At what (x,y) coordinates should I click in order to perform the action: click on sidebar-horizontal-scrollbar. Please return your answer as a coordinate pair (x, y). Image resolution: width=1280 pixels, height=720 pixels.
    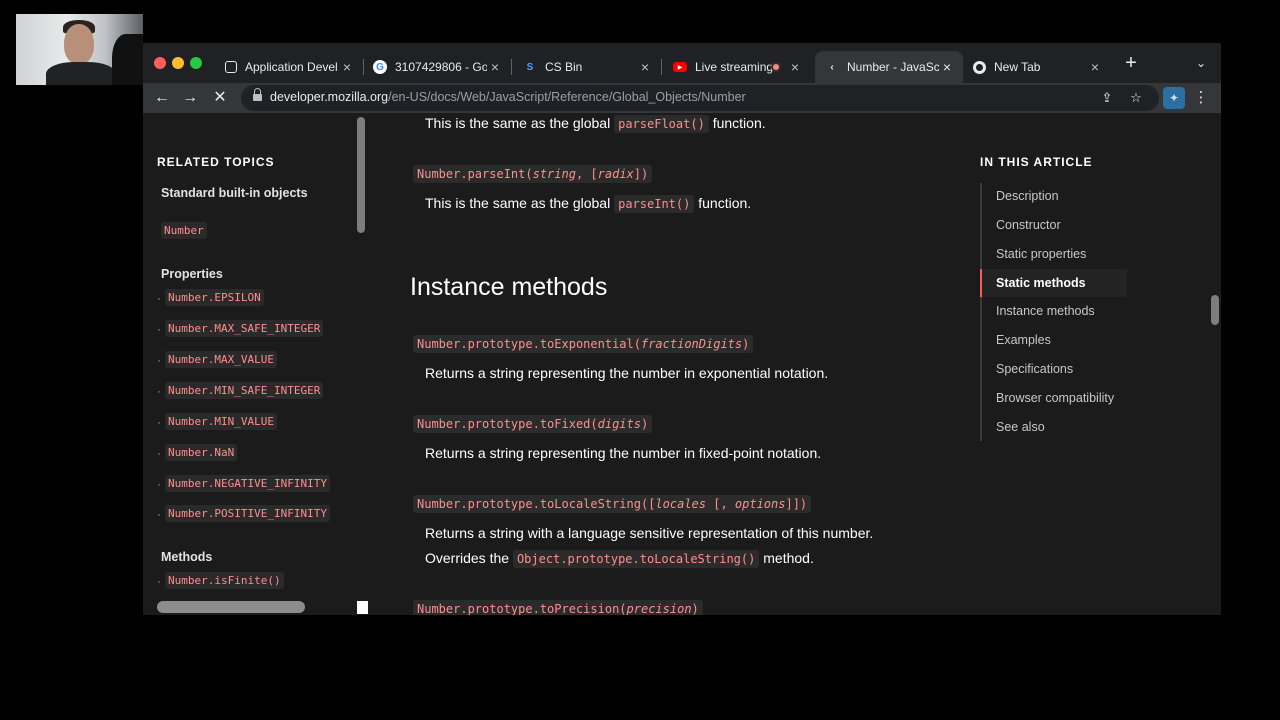
    Looking at the image, I should click on (231, 607).